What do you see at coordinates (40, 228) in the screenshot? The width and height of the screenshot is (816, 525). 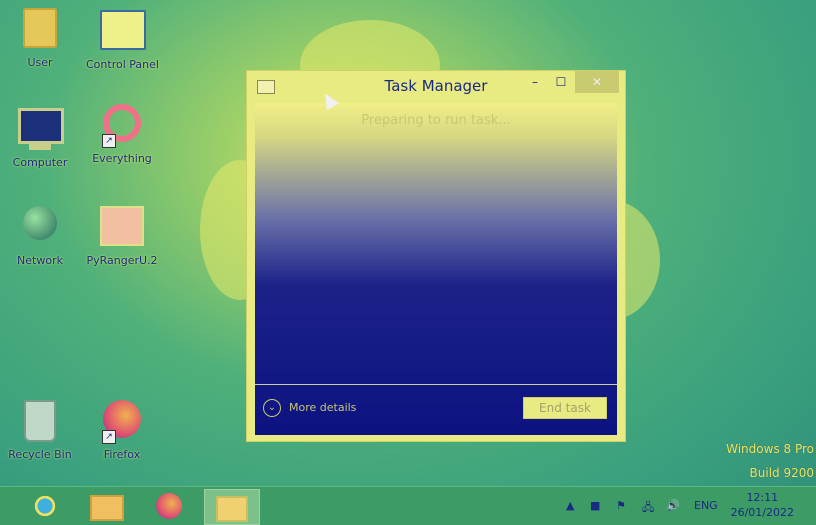 I see `network-globe-icon` at bounding box center [40, 228].